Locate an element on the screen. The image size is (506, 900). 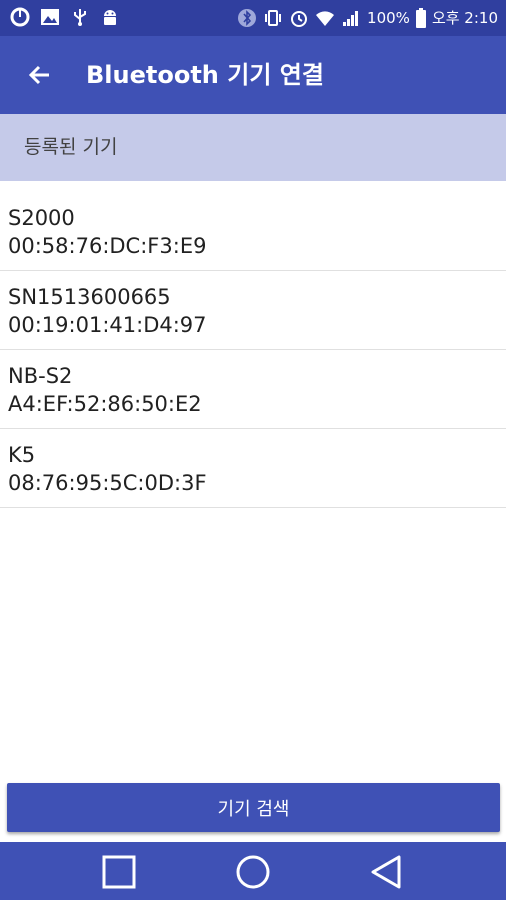
scan-devices-button: 기기 검색 is located at coordinates (253, 807).